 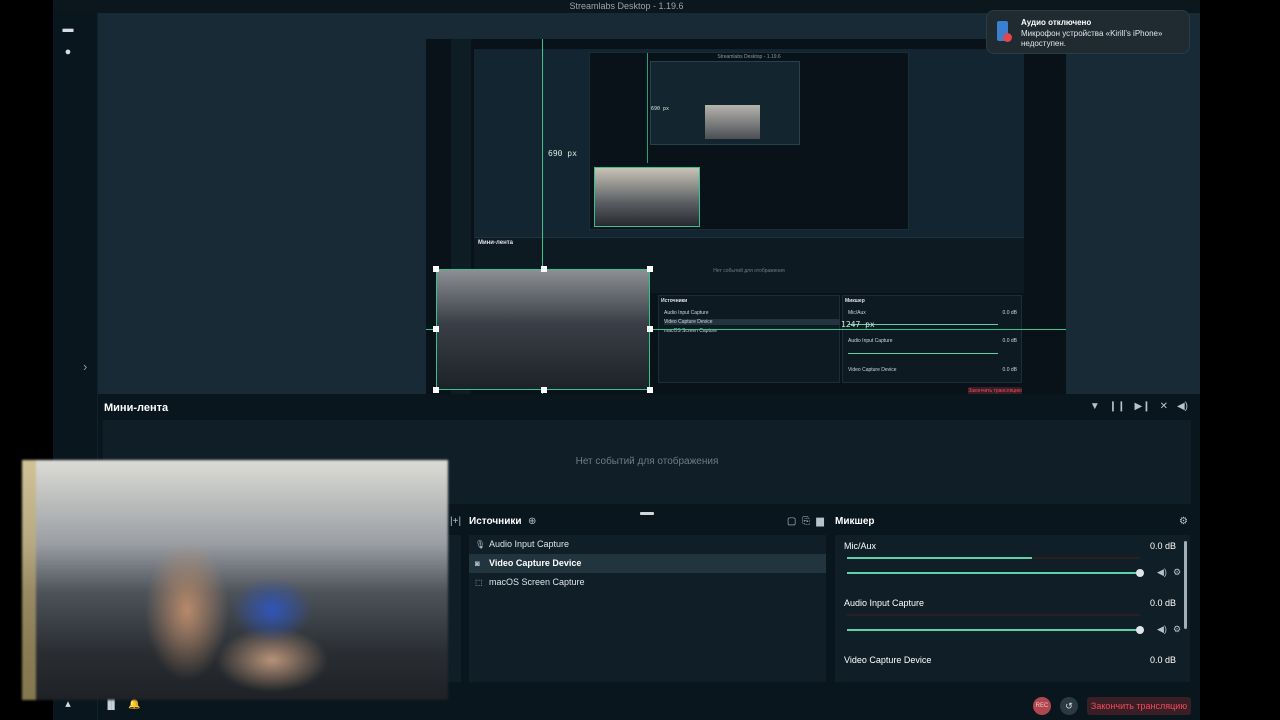 I want to click on replay-icon: ↺, so click(x=1069, y=706).